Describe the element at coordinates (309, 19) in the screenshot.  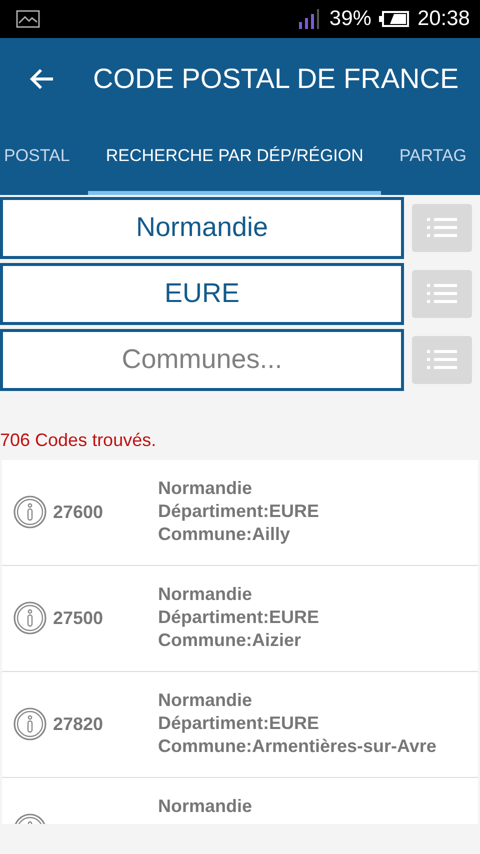
I see `signal-icon` at that location.